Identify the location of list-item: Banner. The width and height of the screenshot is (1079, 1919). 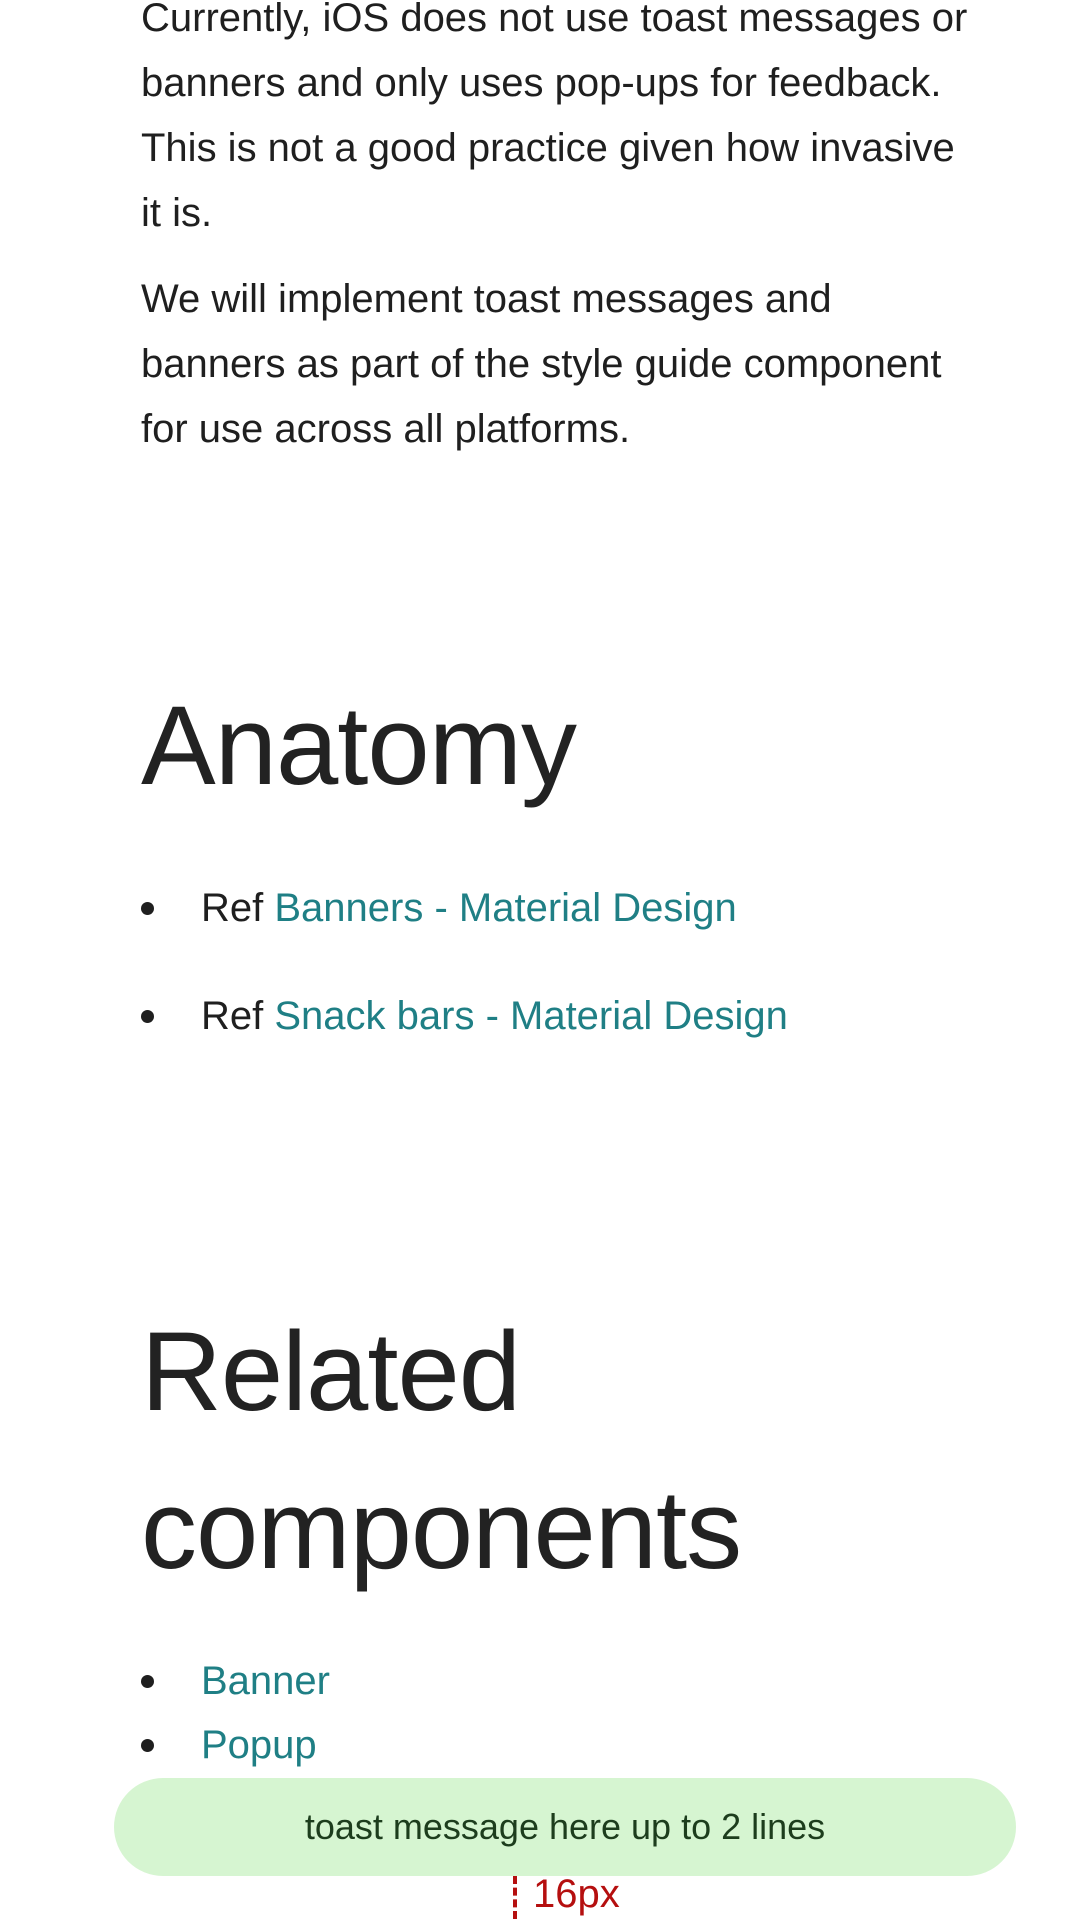
(235, 1681).